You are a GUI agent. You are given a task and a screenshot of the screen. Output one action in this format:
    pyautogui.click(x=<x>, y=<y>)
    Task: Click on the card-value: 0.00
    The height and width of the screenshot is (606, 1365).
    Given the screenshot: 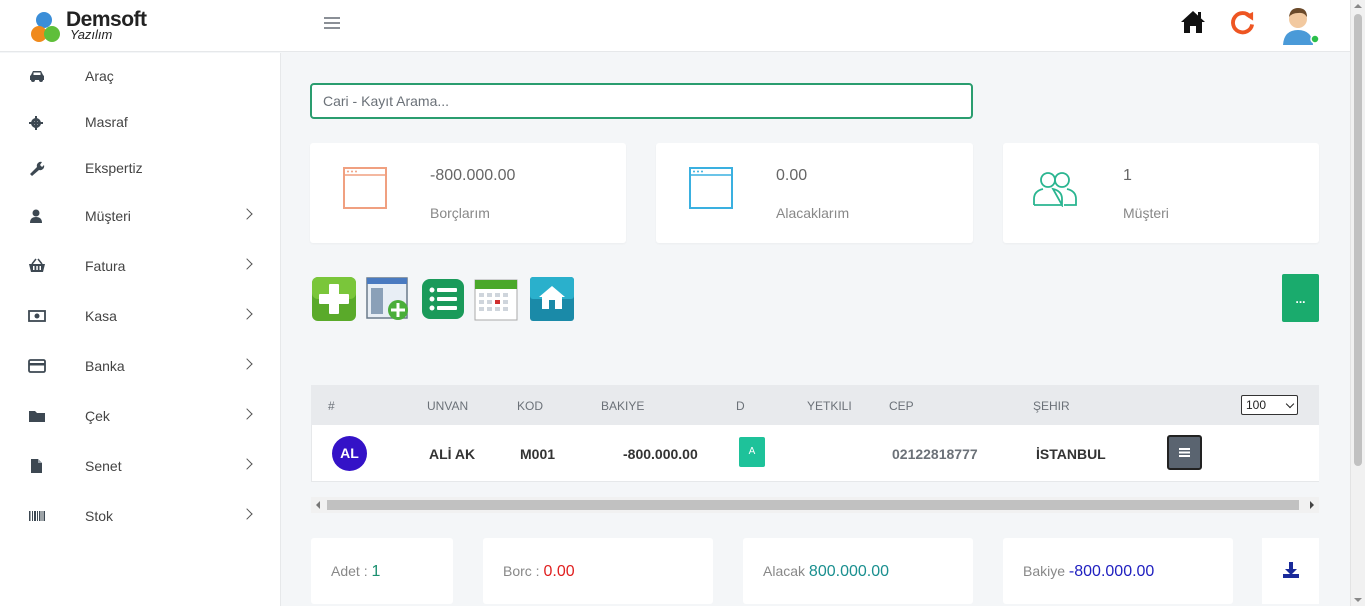 What is the action you would take?
    pyautogui.click(x=792, y=175)
    